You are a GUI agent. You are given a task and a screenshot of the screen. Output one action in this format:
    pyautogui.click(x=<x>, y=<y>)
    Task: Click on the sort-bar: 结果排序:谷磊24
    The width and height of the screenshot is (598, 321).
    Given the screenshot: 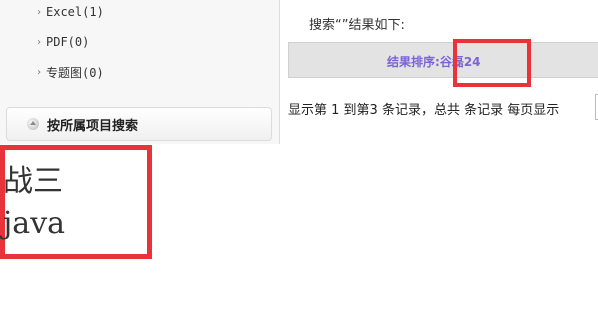 What is the action you would take?
    pyautogui.click(x=443, y=60)
    